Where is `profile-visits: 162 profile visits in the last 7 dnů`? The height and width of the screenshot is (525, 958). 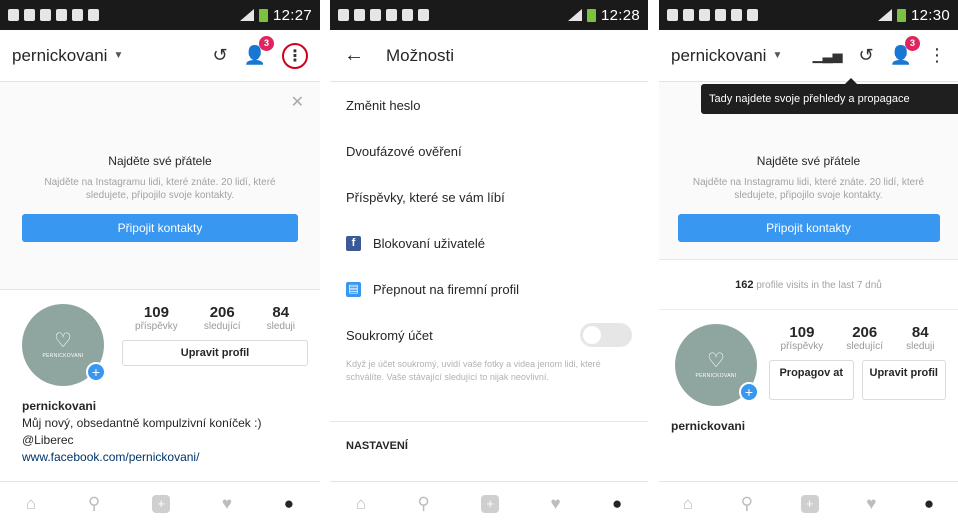 profile-visits: 162 profile visits in the last 7 dnů is located at coordinates (808, 285).